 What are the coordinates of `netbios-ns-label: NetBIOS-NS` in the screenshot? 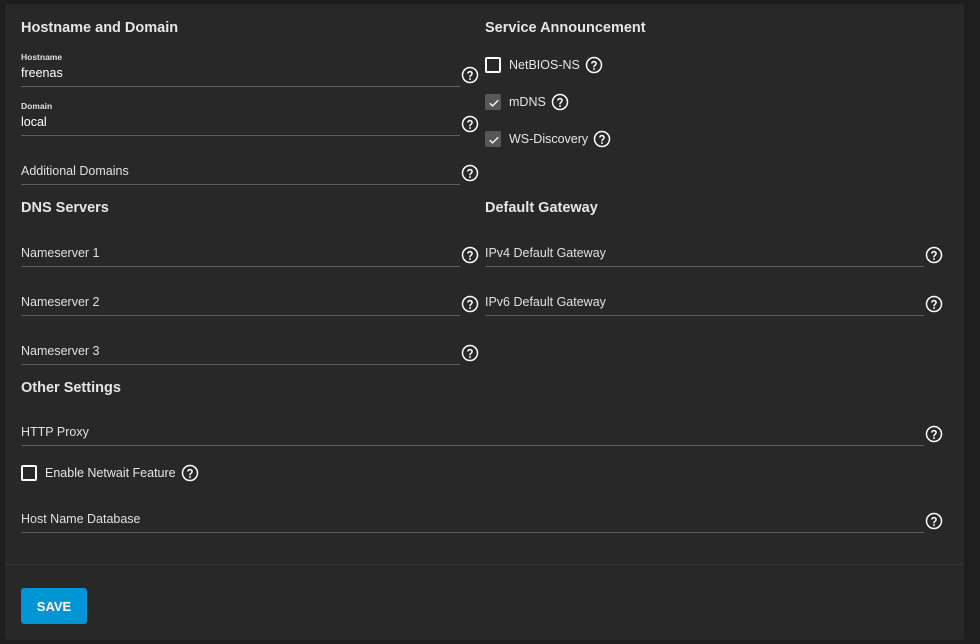 It's located at (544, 65).